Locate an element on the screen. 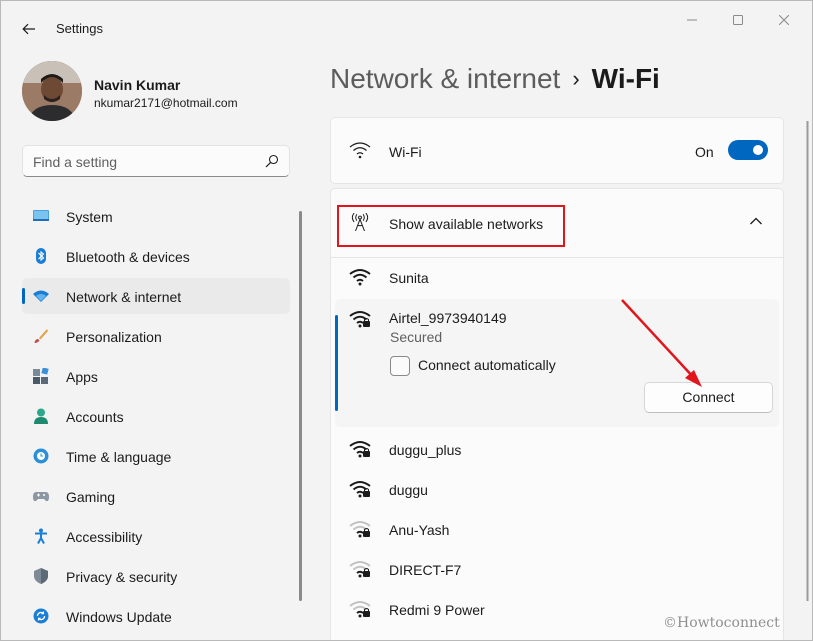 This screenshot has width=813, height=641. network-item-sunita: Sunita is located at coordinates (557, 277).